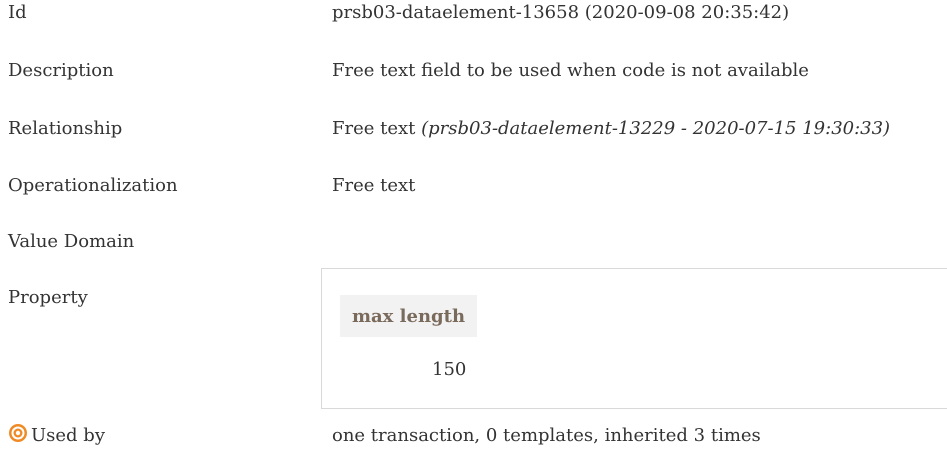  What do you see at coordinates (65, 128) in the screenshot?
I see `relationship-label: Relationship` at bounding box center [65, 128].